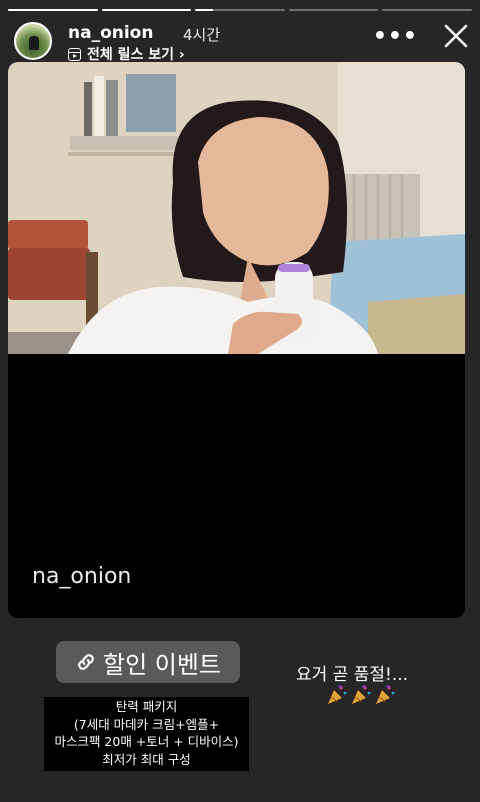  Describe the element at coordinates (146, 759) in the screenshot. I see `package-info-line: 최저가 최대 구성` at that location.